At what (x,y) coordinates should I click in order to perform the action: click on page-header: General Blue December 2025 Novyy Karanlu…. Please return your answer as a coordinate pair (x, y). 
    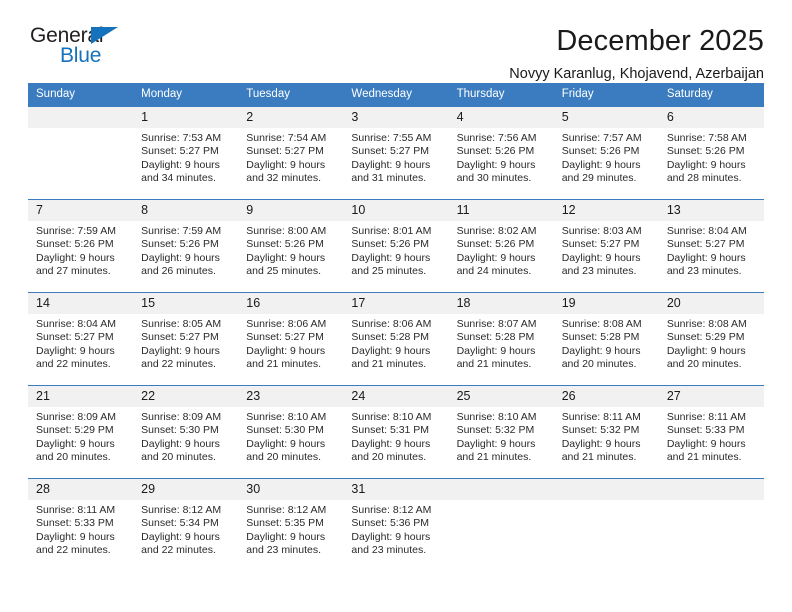
    Looking at the image, I should click on (396, 41).